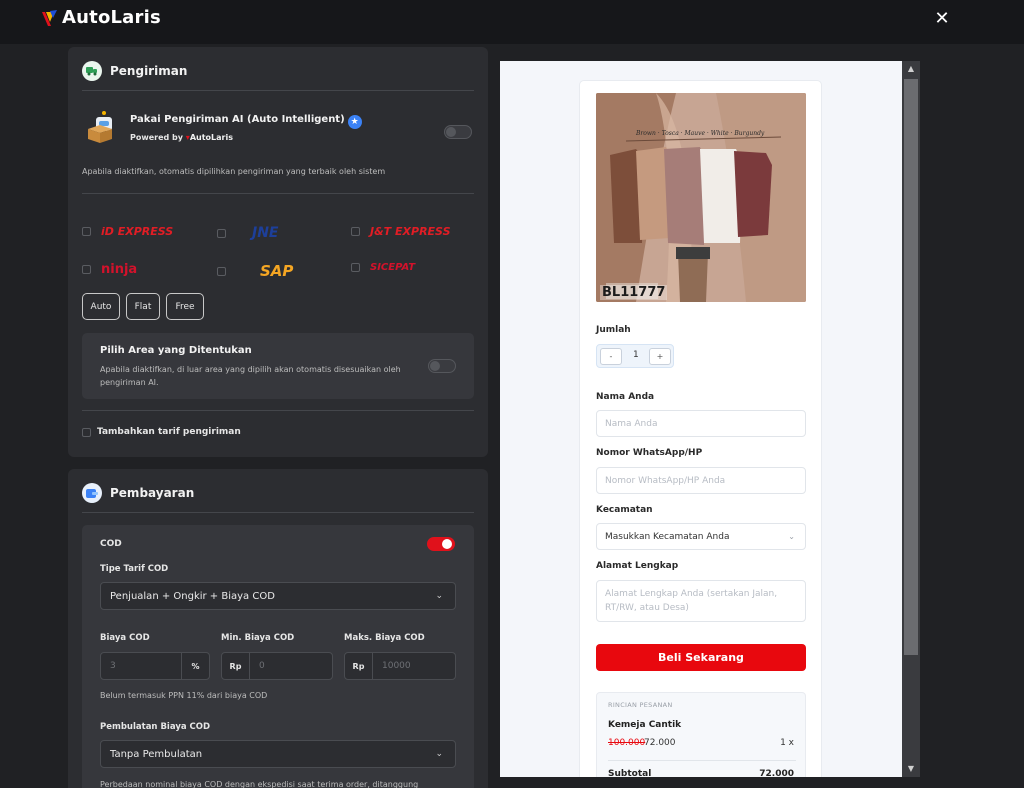 Image resolution: width=1024 pixels, height=788 pixels. I want to click on phone-label: Nomor WhatsApp/HP, so click(649, 453).